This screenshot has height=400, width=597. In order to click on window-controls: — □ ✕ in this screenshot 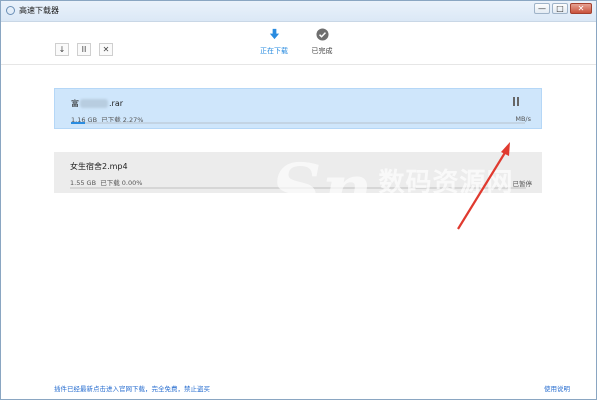, I will do `click(563, 8)`.